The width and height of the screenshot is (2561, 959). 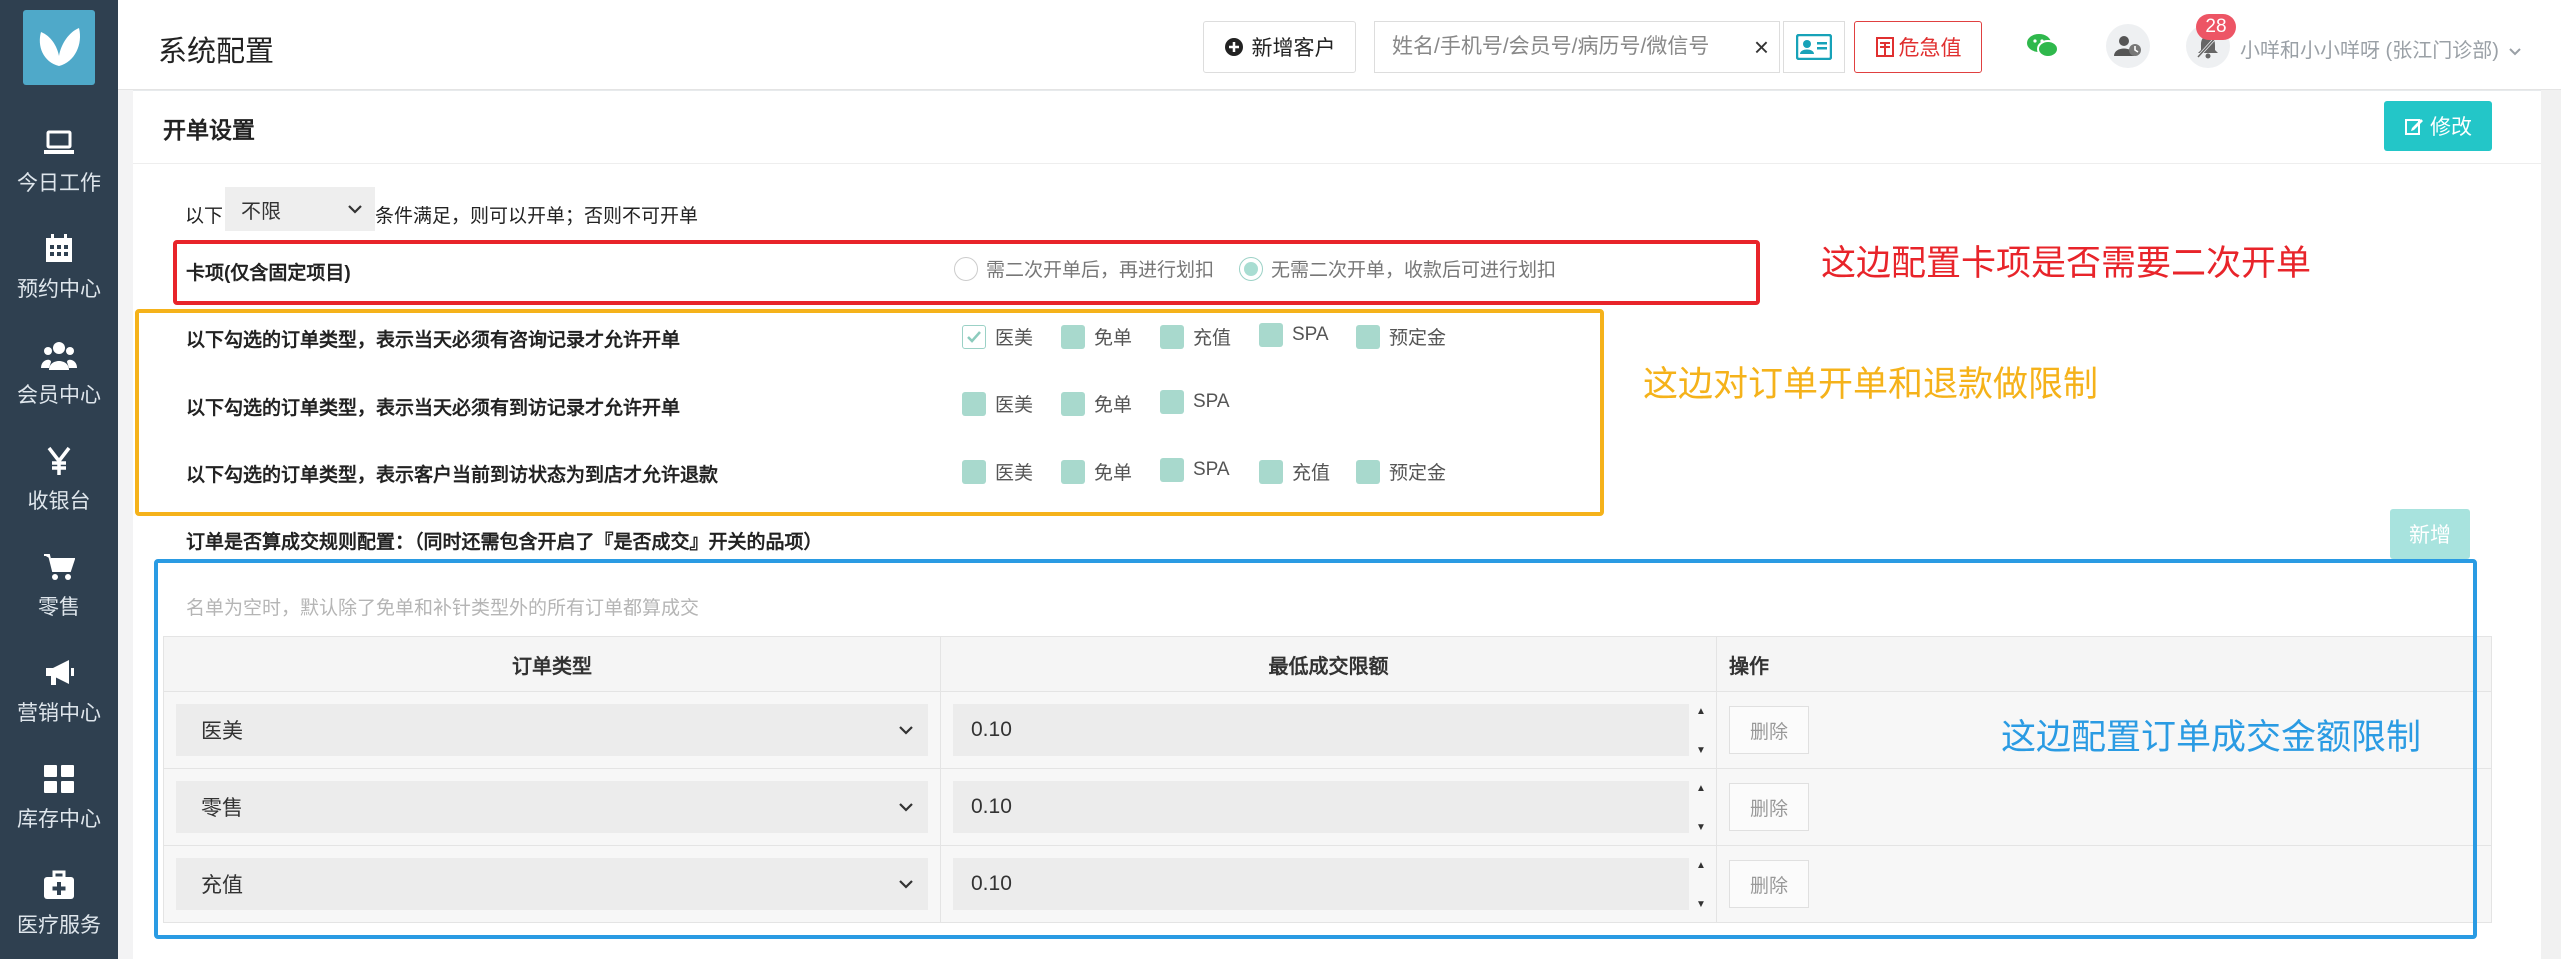 What do you see at coordinates (59, 567) in the screenshot?
I see `cart-icon` at bounding box center [59, 567].